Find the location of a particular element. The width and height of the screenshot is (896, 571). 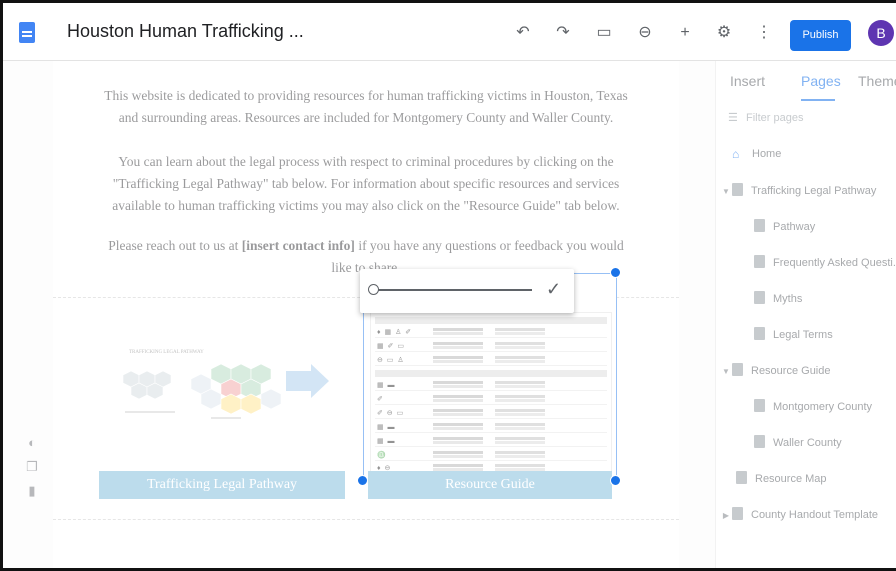

page-item-trafficking-legal-pathway: ▼ Trafficking Legal Pathway is located at coordinates (798, 193).